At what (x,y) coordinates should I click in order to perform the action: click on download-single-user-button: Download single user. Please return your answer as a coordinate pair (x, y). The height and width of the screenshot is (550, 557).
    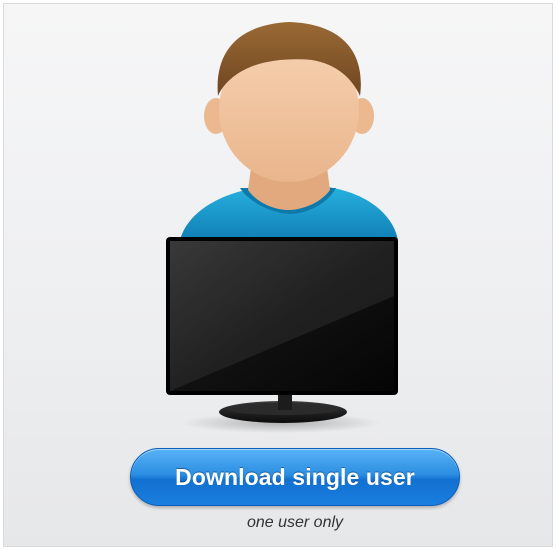
    Looking at the image, I should click on (295, 477).